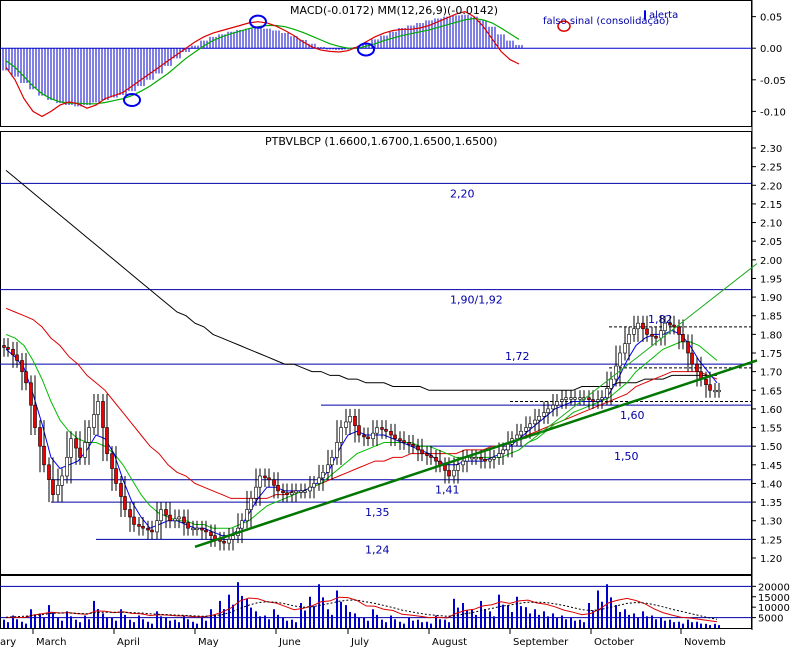  Describe the element at coordinates (771, 168) in the screenshot. I see `price-tick-label: 2.25` at that location.